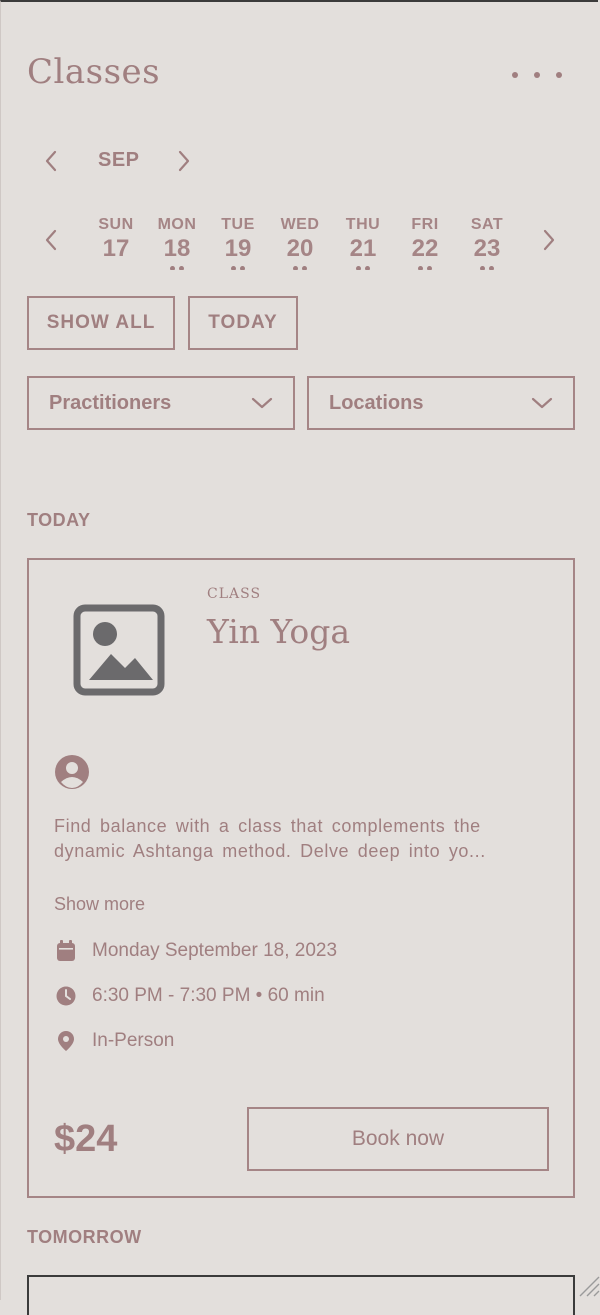 This screenshot has width=600, height=1315. What do you see at coordinates (110, 402) in the screenshot?
I see `practitioners-select-label: Practitioners` at bounding box center [110, 402].